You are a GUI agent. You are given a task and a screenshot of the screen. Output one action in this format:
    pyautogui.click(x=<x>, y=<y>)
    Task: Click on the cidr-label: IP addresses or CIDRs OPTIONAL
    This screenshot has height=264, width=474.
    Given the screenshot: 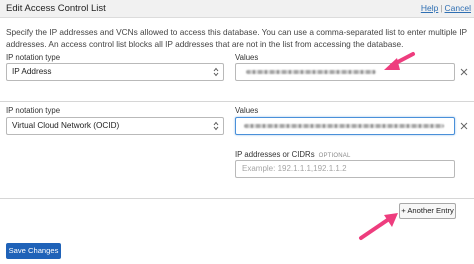 What is the action you would take?
    pyautogui.click(x=293, y=154)
    